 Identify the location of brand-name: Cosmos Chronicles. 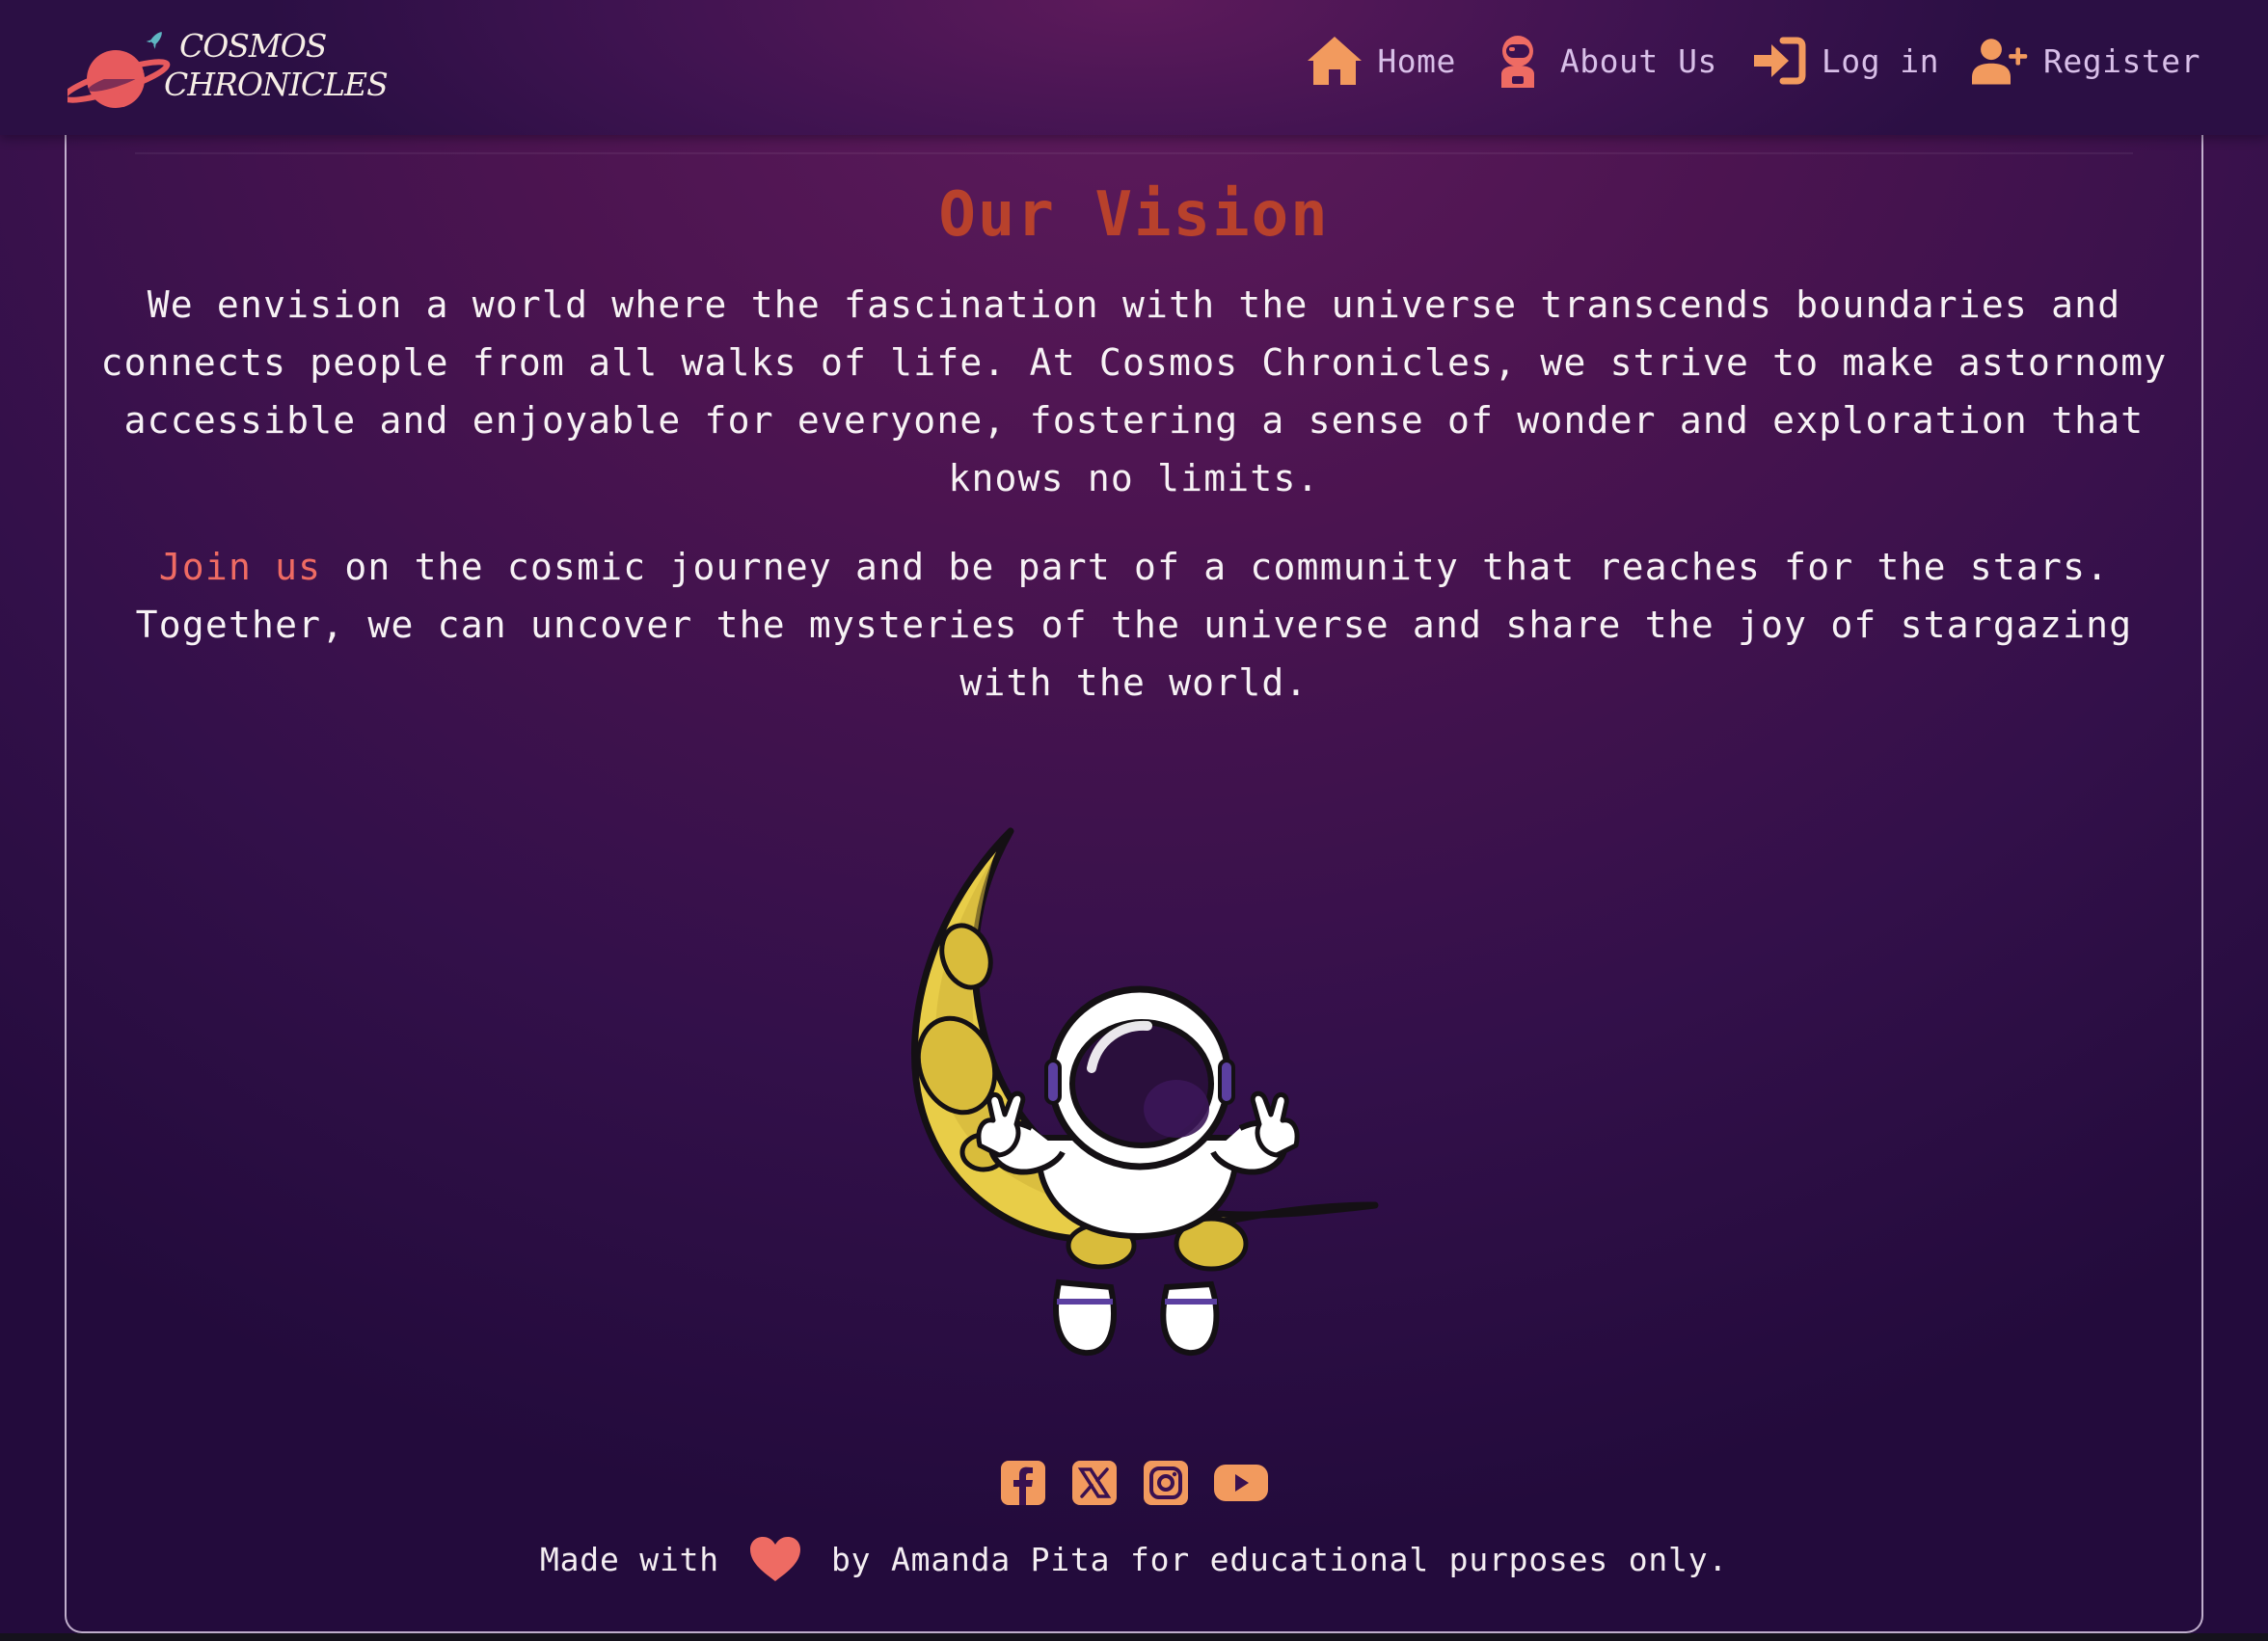
(276, 66).